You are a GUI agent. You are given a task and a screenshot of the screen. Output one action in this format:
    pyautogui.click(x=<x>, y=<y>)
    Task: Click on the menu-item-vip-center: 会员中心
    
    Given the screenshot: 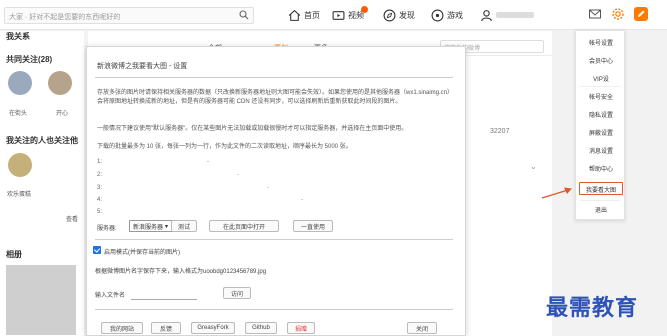 What is the action you would take?
    pyautogui.click(x=601, y=60)
    